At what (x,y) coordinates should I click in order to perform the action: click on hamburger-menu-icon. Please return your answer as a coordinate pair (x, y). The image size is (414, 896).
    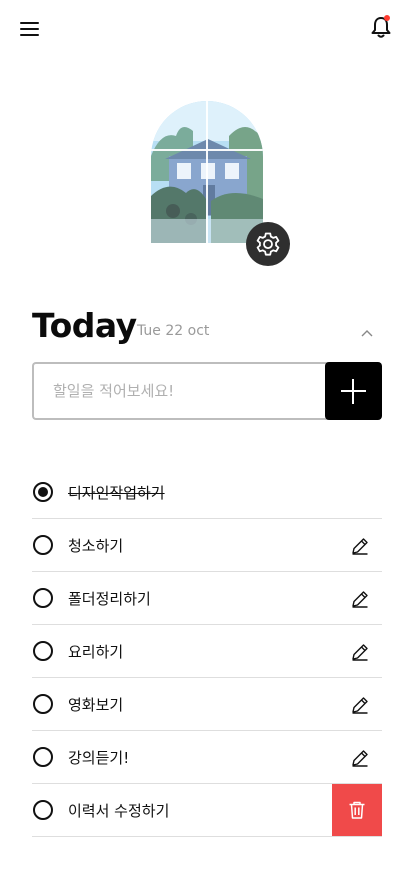
    Looking at the image, I should click on (31, 30).